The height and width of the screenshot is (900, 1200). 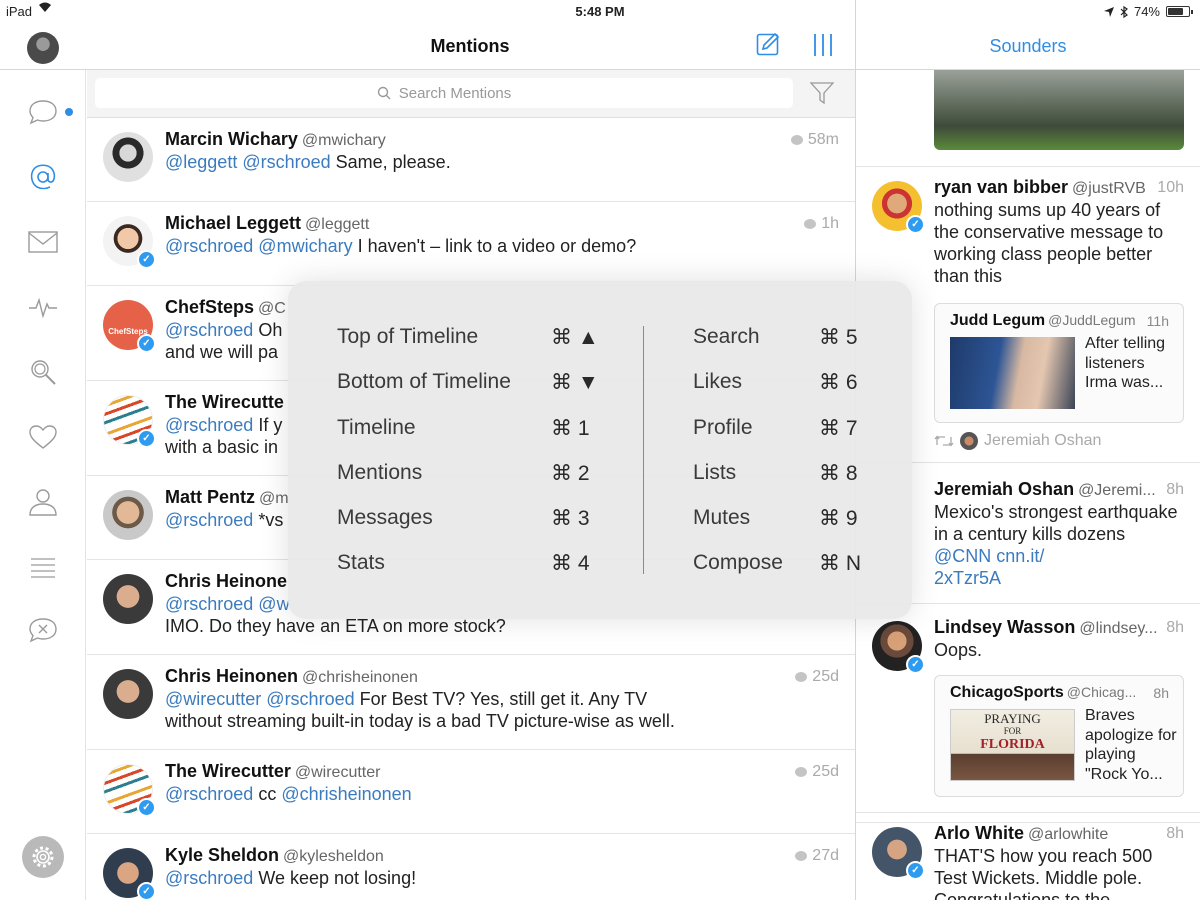 I want to click on search-bar: Search Mentions, so click(x=471, y=94).